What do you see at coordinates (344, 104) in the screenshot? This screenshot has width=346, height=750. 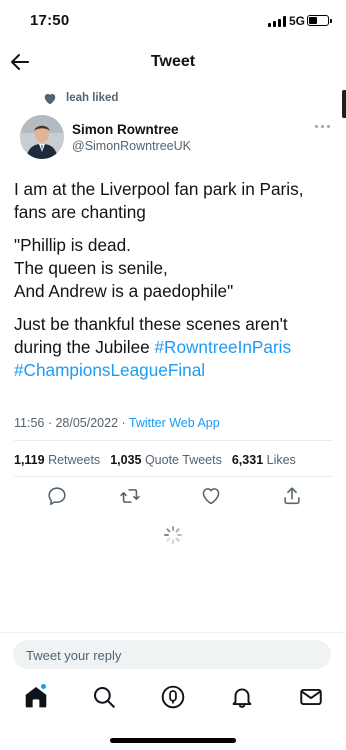 I see `scroll-indicator` at bounding box center [344, 104].